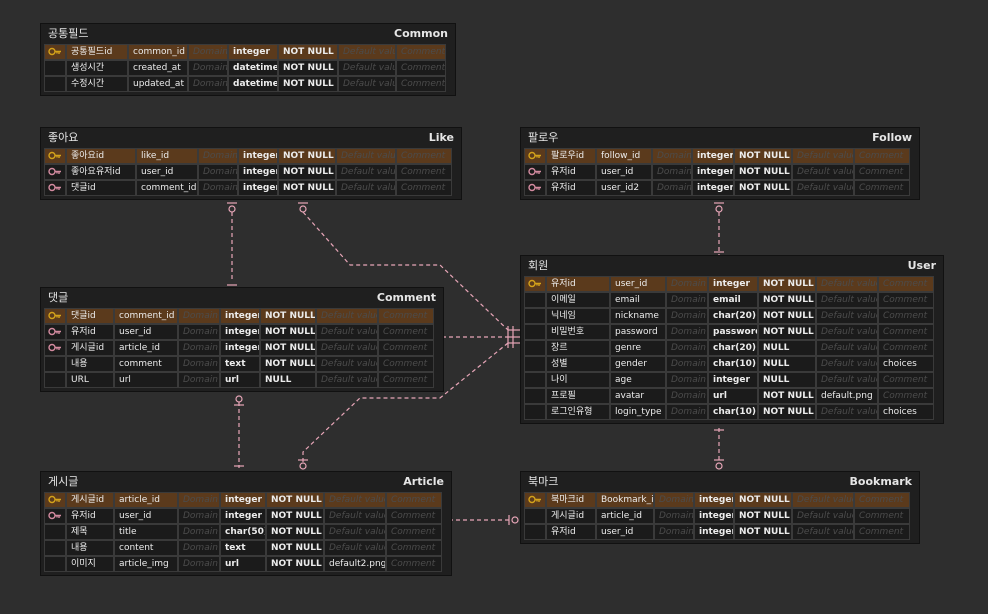  I want to click on physical-name-cell: article_id, so click(146, 500).